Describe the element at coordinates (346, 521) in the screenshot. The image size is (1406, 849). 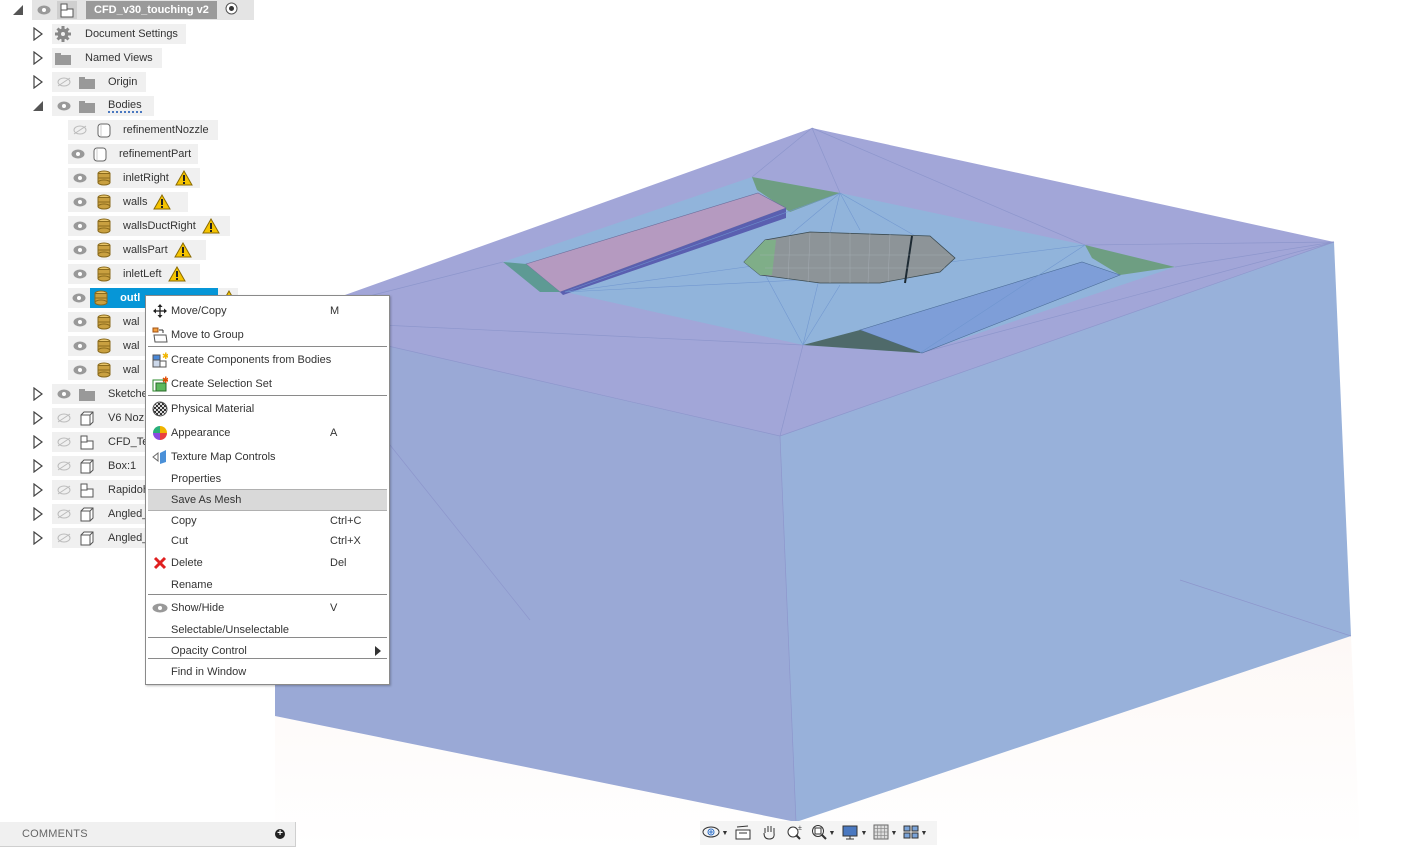
I see `shortcut-label: Ctrl+C` at that location.